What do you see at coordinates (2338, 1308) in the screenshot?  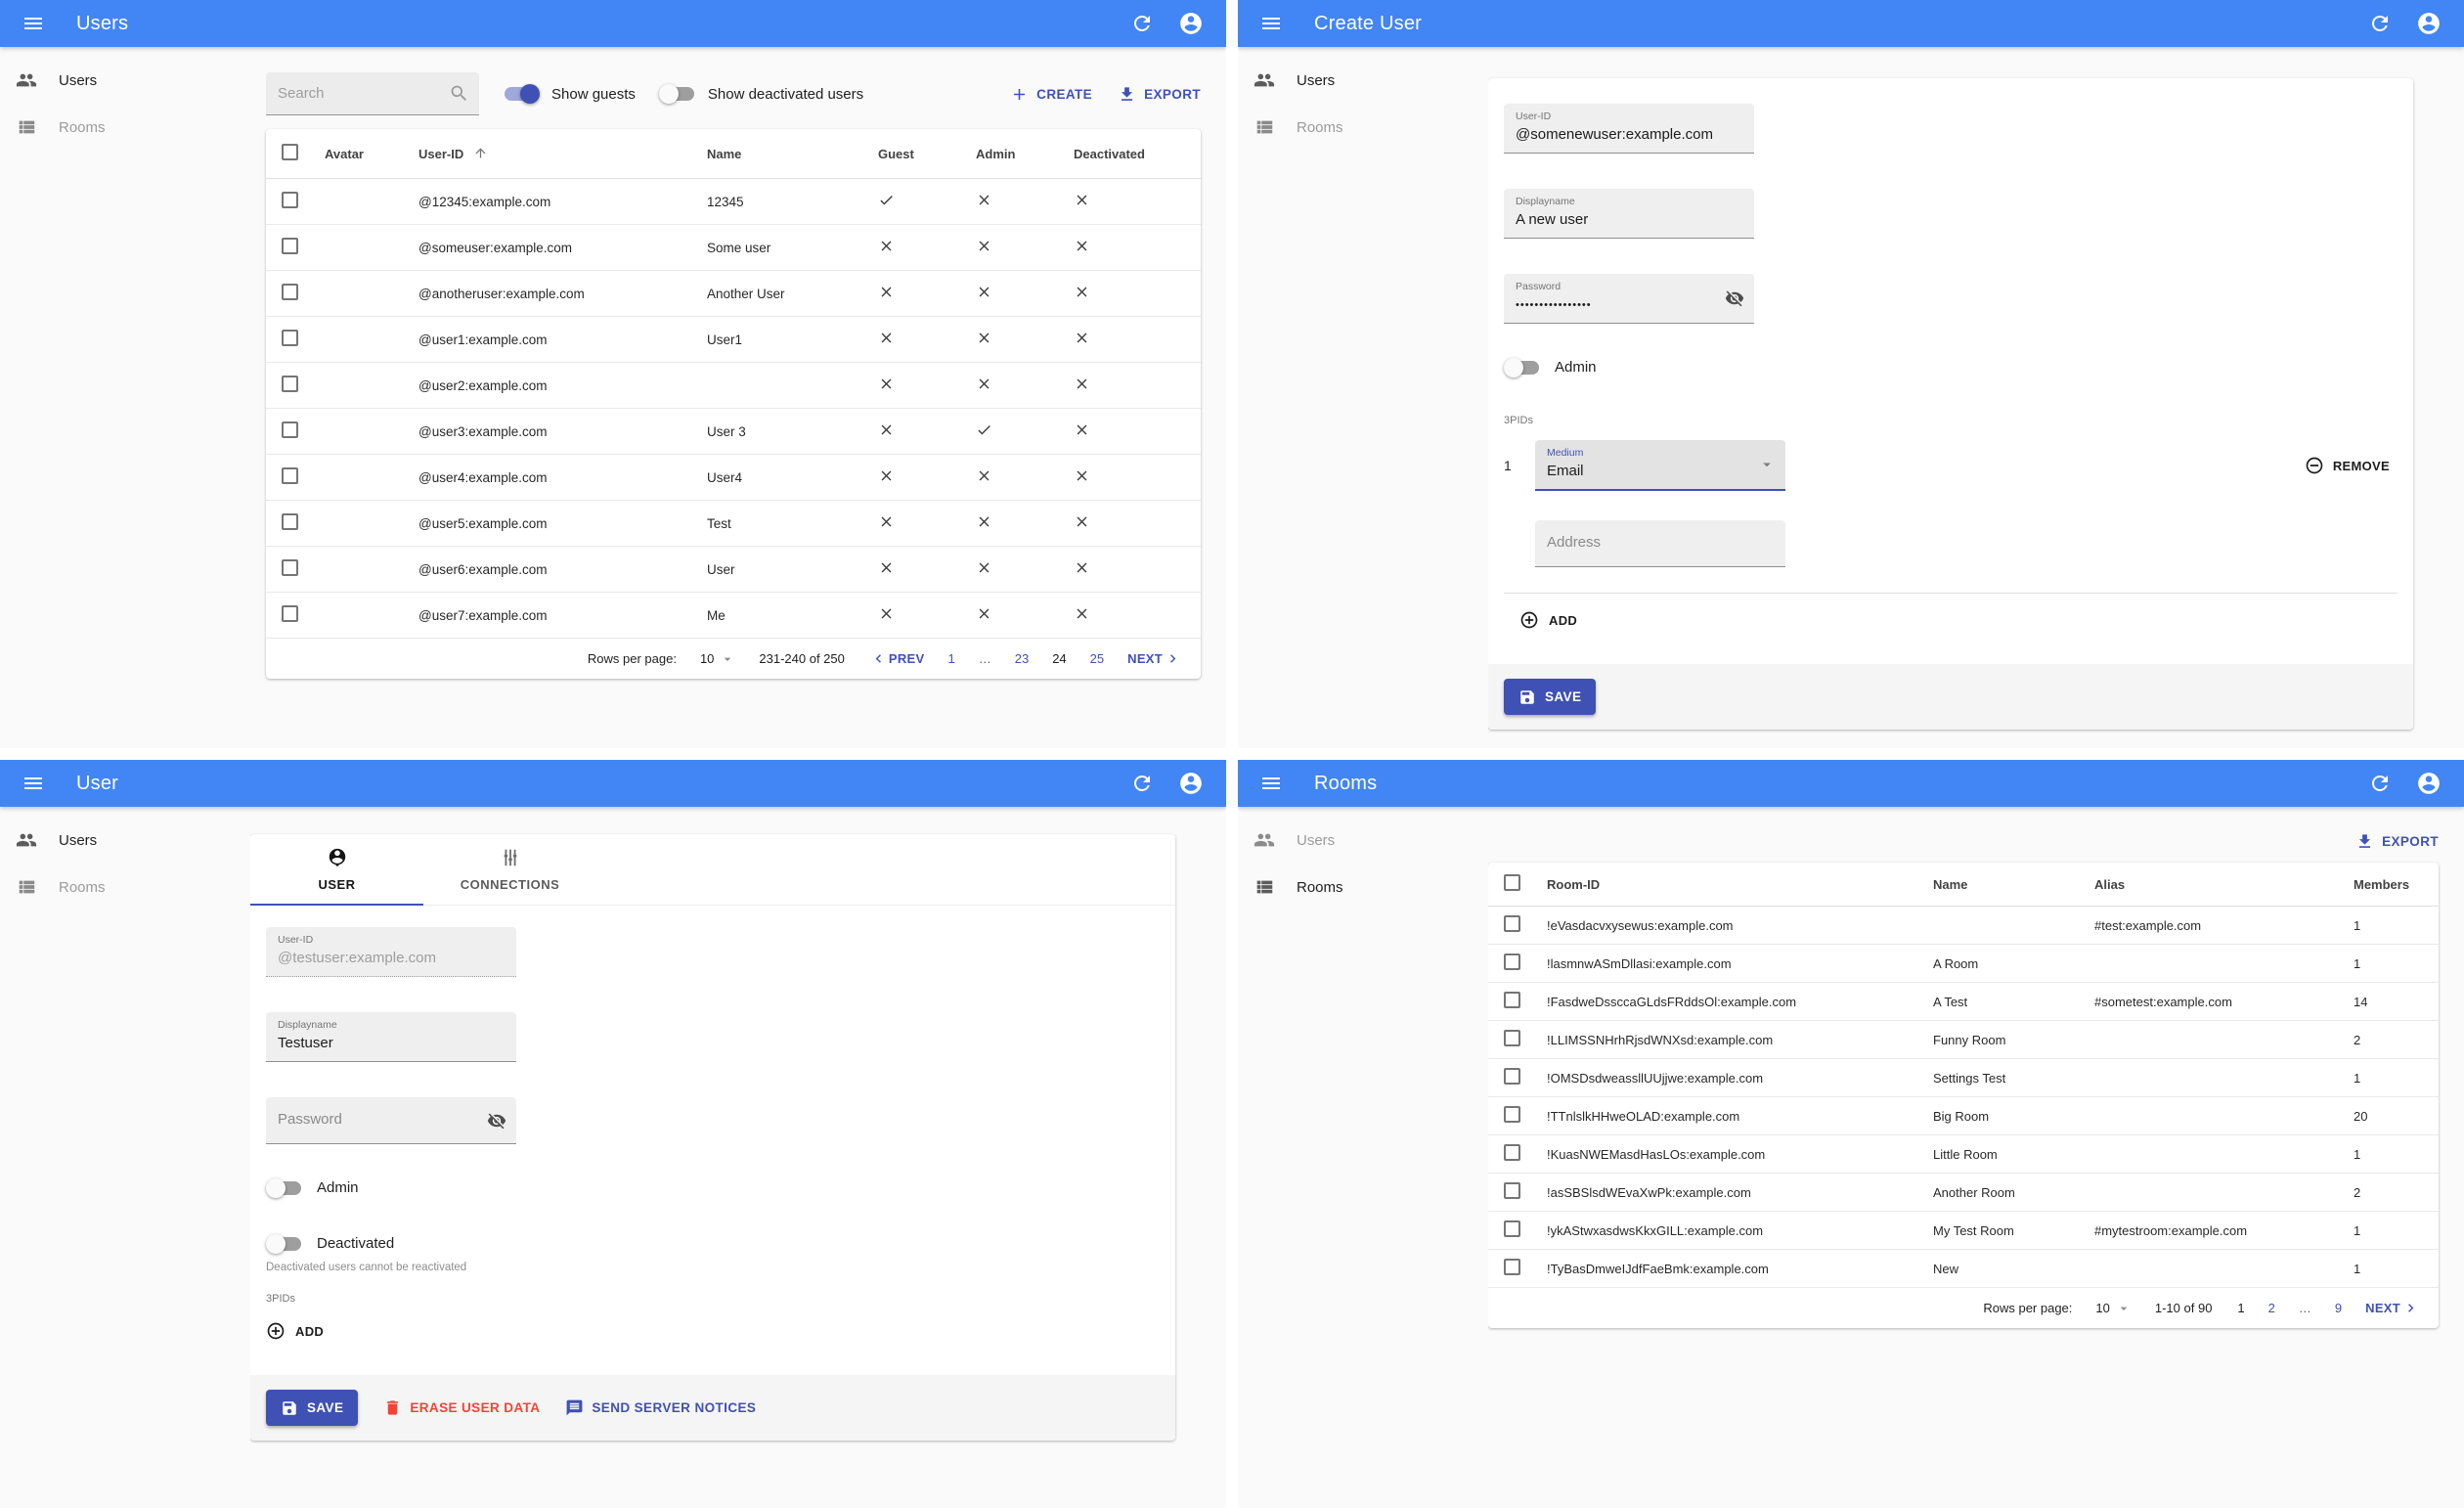 I see `page-9: 9` at bounding box center [2338, 1308].